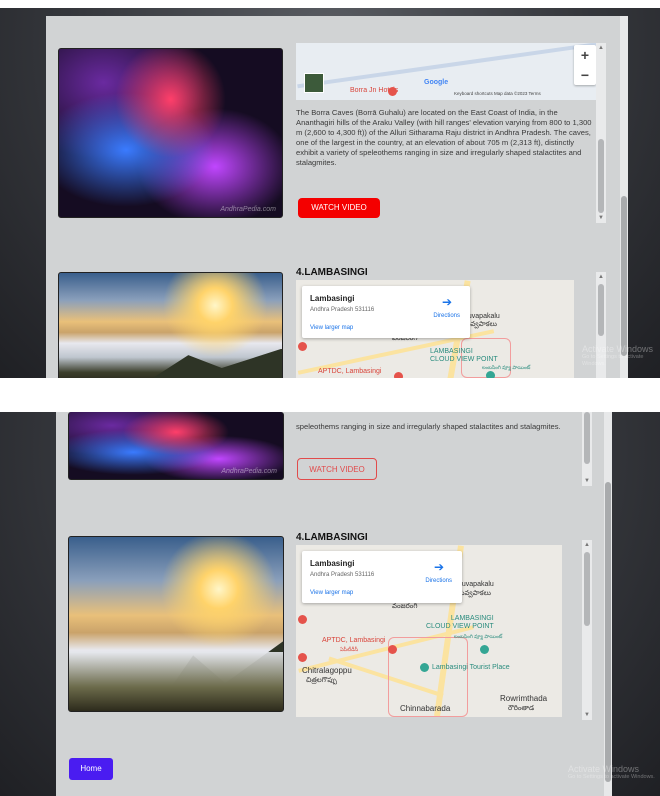 The image size is (660, 796). What do you see at coordinates (524, 698) in the screenshot?
I see `map-label-rowrimthada: Rowrimthada` at bounding box center [524, 698].